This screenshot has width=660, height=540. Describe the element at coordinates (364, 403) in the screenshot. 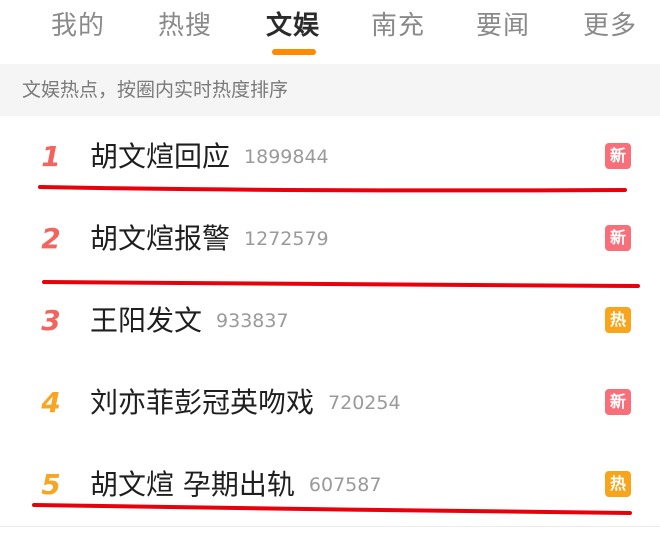

I see `heat-count: 720254` at that location.